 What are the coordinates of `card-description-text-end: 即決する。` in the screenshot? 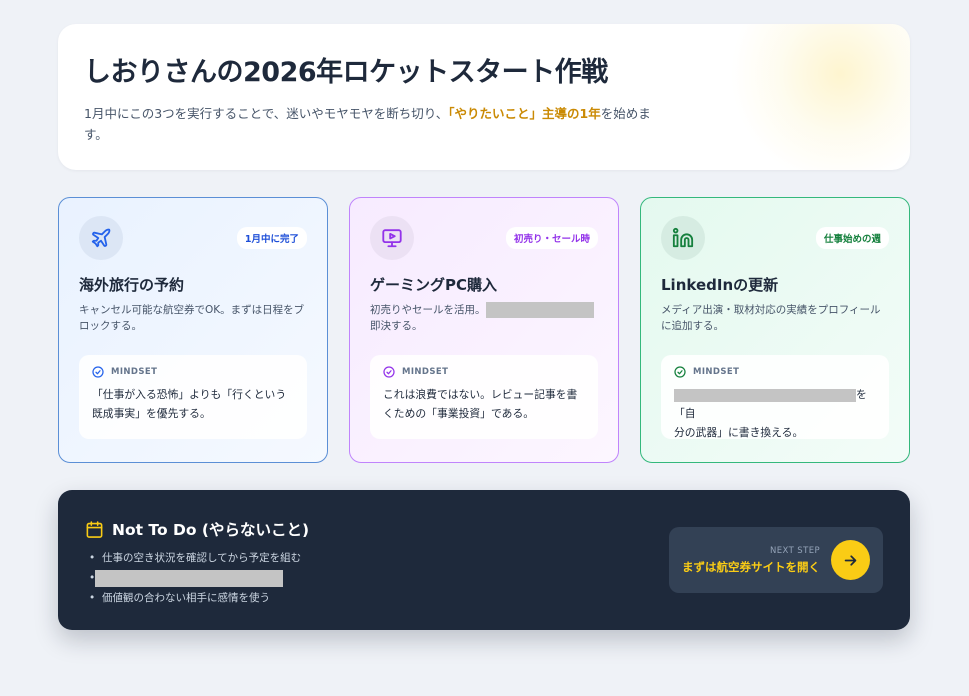 It's located at (396, 326).